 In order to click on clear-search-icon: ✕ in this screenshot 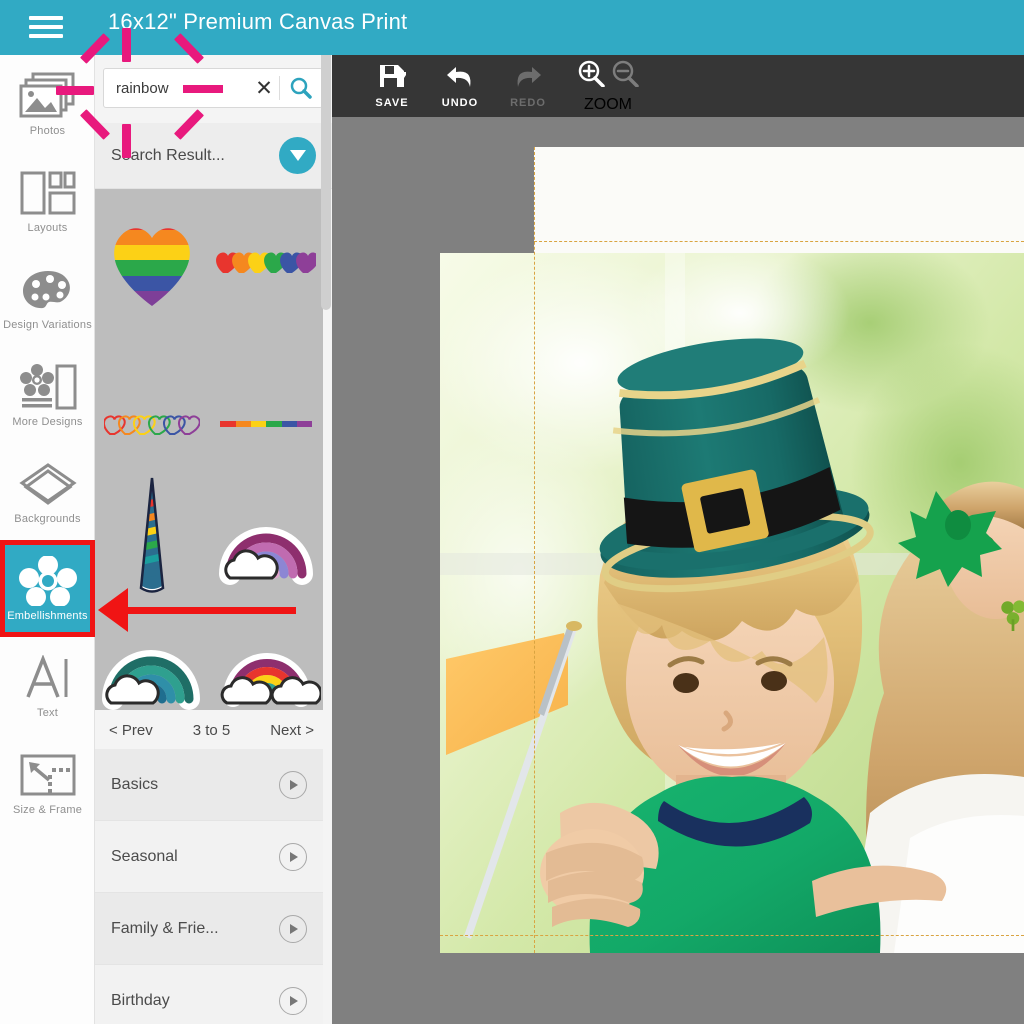, I will do `click(264, 88)`.